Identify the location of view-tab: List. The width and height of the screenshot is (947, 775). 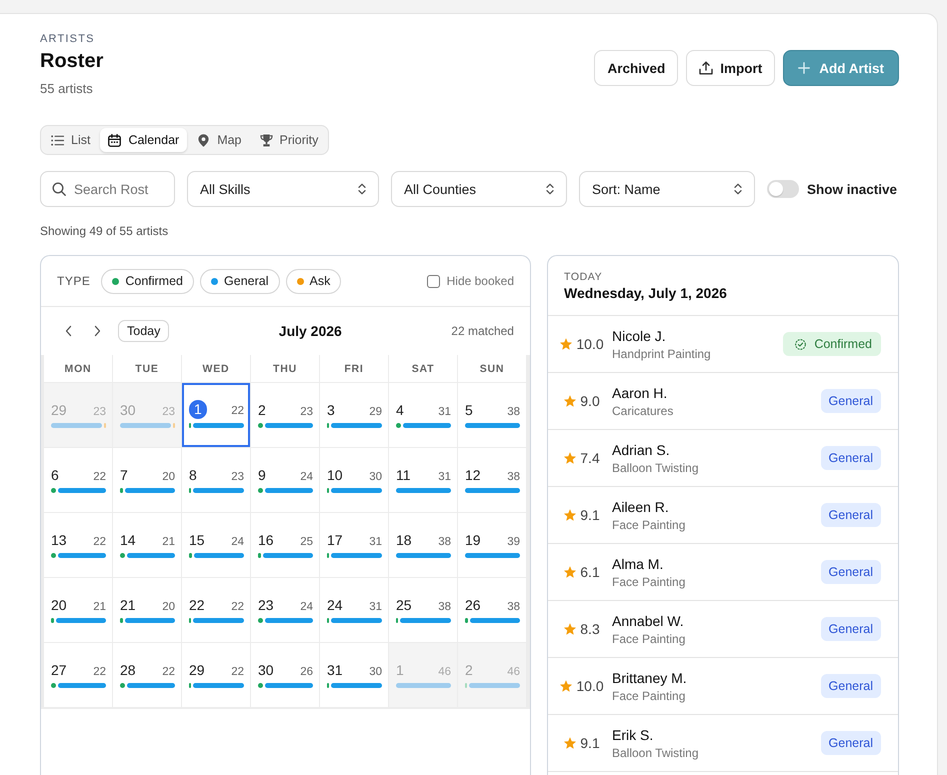
(70, 140).